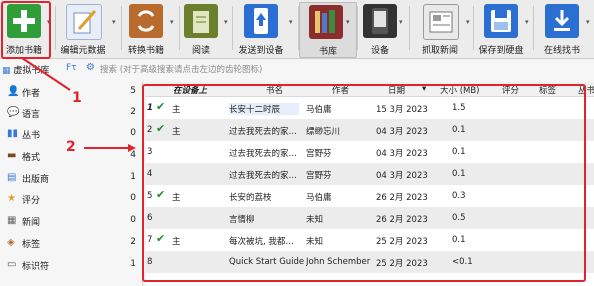 The height and width of the screenshot is (286, 594). Describe the element at coordinates (71, 147) in the screenshot. I see `annotation-label-2: 2` at that location.